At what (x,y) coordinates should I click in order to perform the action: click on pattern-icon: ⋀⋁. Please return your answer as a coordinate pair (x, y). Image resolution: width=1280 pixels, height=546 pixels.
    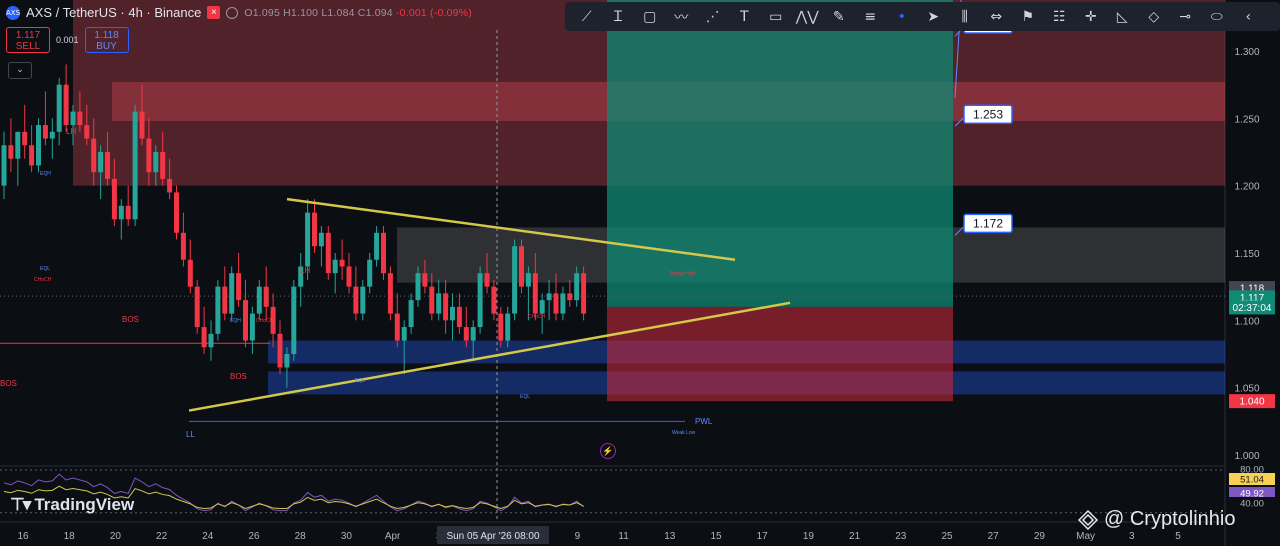
    Looking at the image, I should click on (808, 17).